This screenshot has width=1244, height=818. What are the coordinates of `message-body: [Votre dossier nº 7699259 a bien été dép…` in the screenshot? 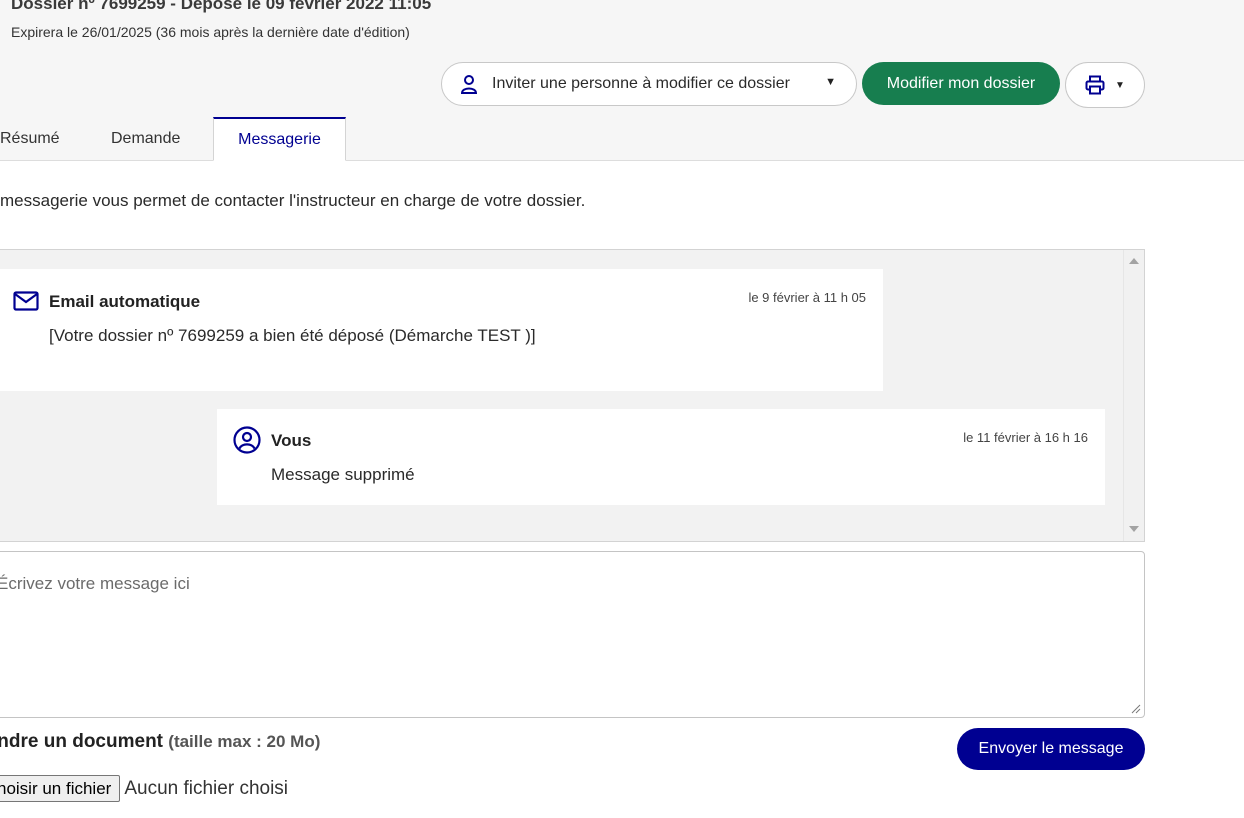 It's located at (292, 335).